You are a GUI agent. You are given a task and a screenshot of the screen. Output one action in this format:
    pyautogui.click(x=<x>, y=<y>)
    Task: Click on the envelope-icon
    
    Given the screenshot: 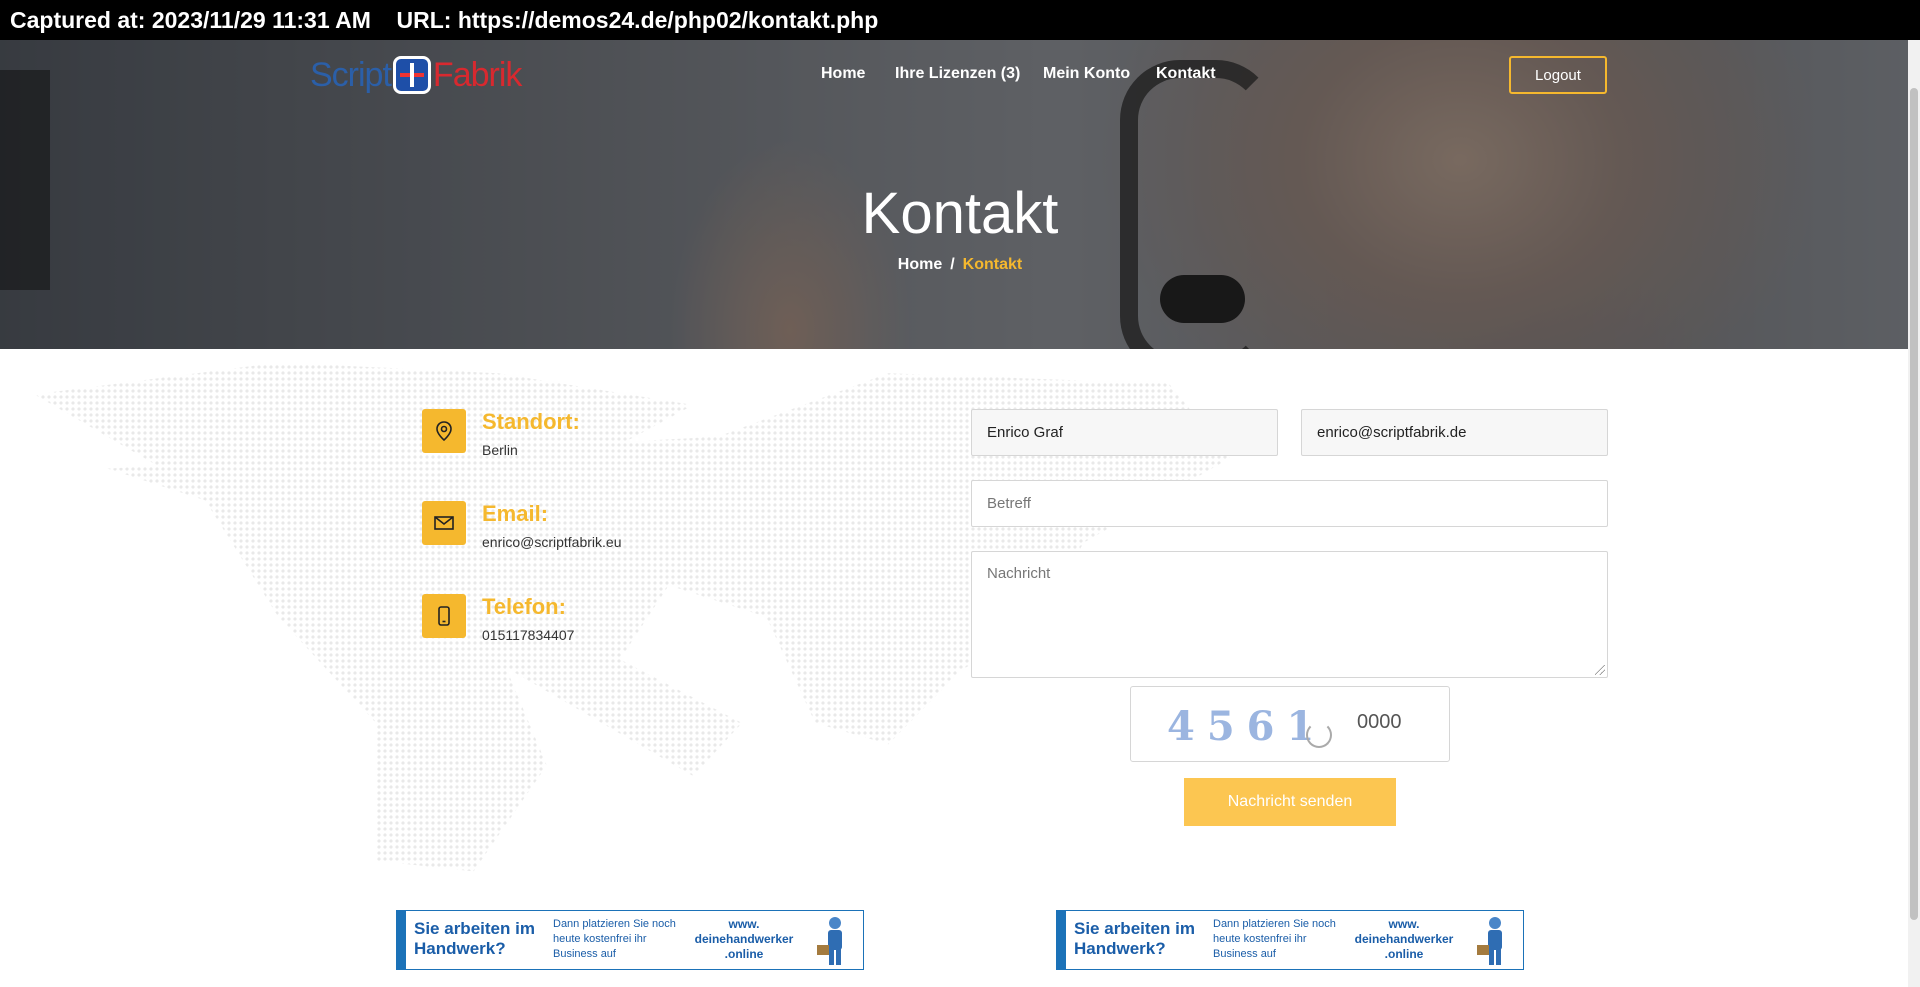 What is the action you would take?
    pyautogui.click(x=444, y=523)
    